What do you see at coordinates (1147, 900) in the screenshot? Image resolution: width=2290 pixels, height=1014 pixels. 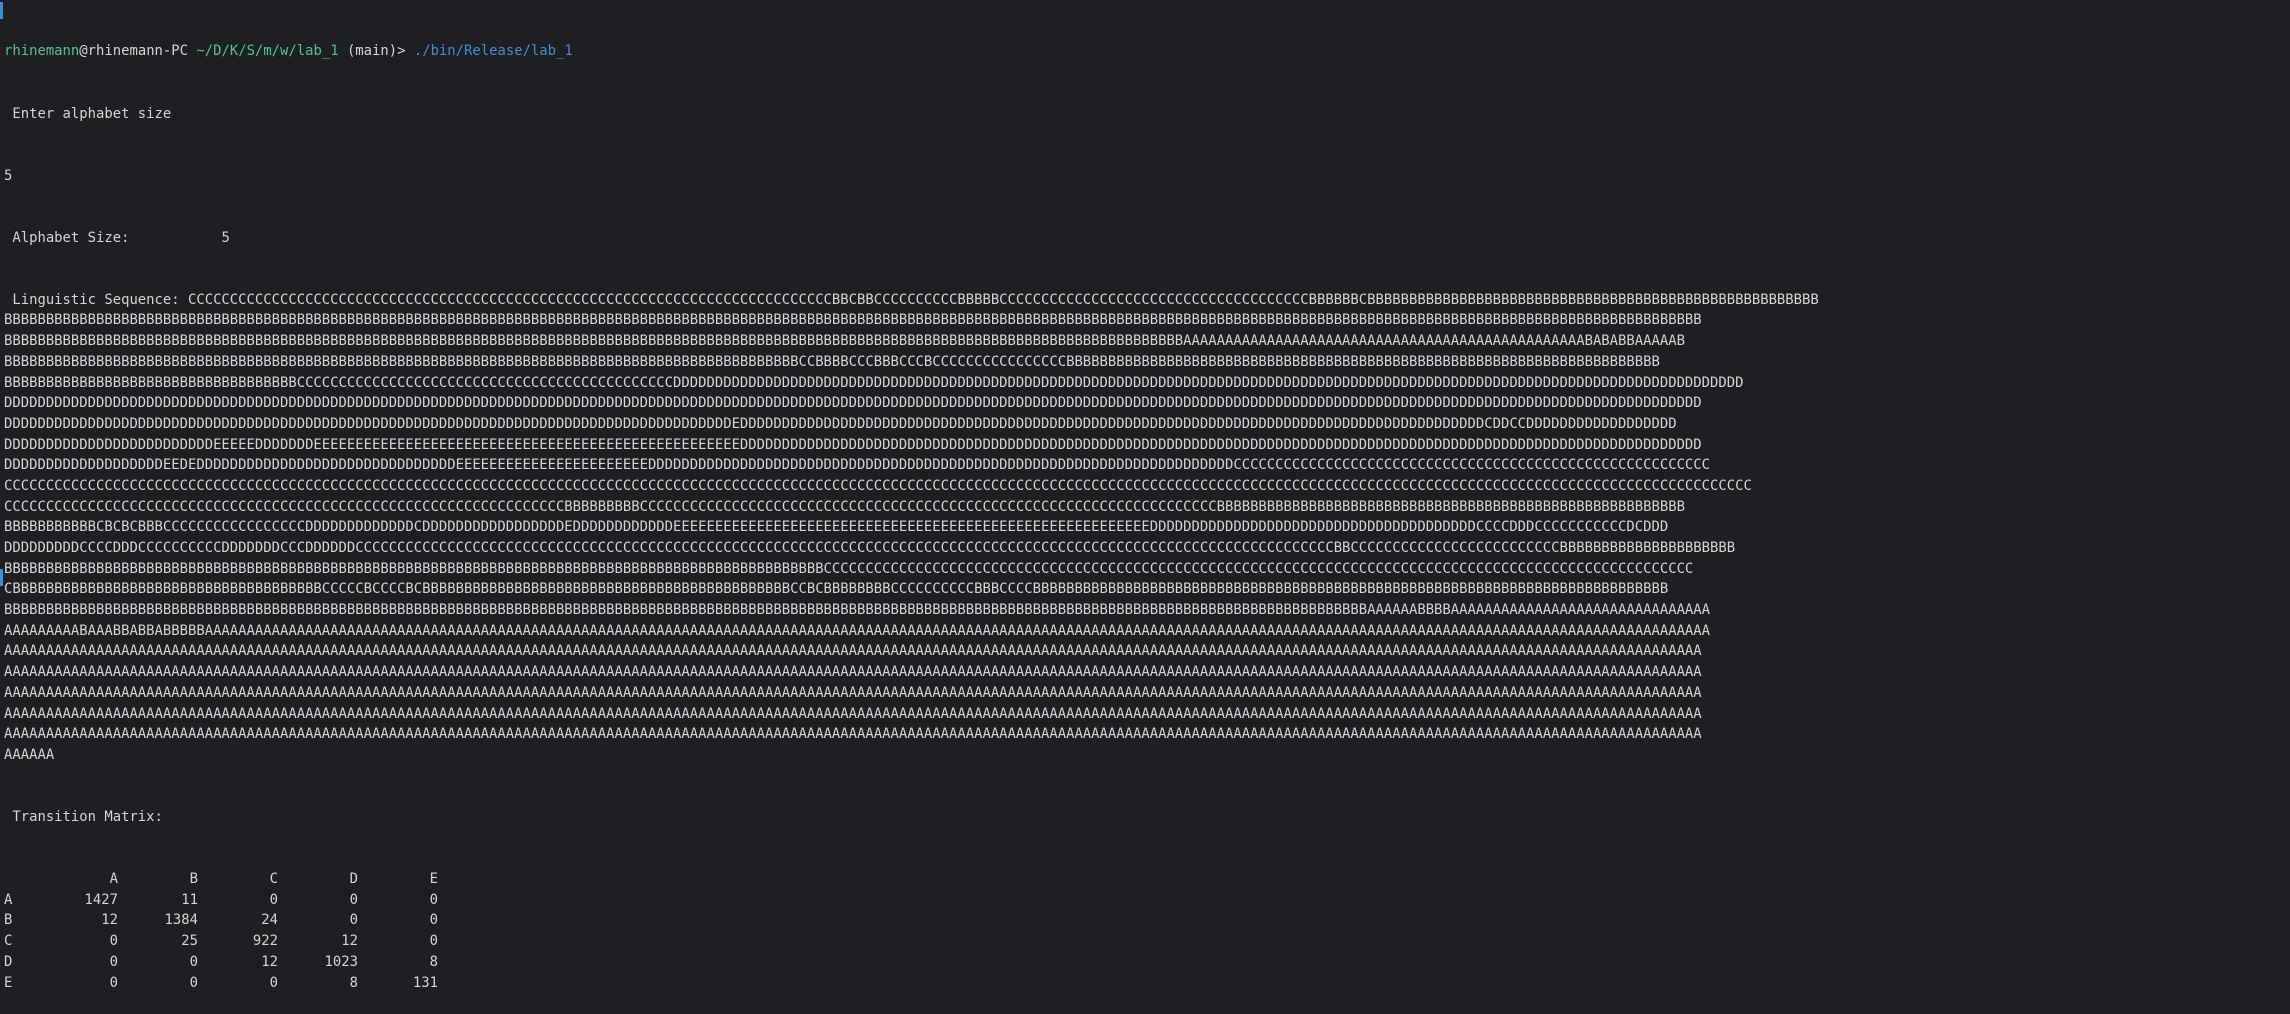 I see `matrix-row: A 1427 11 0 0 0` at bounding box center [1147, 900].